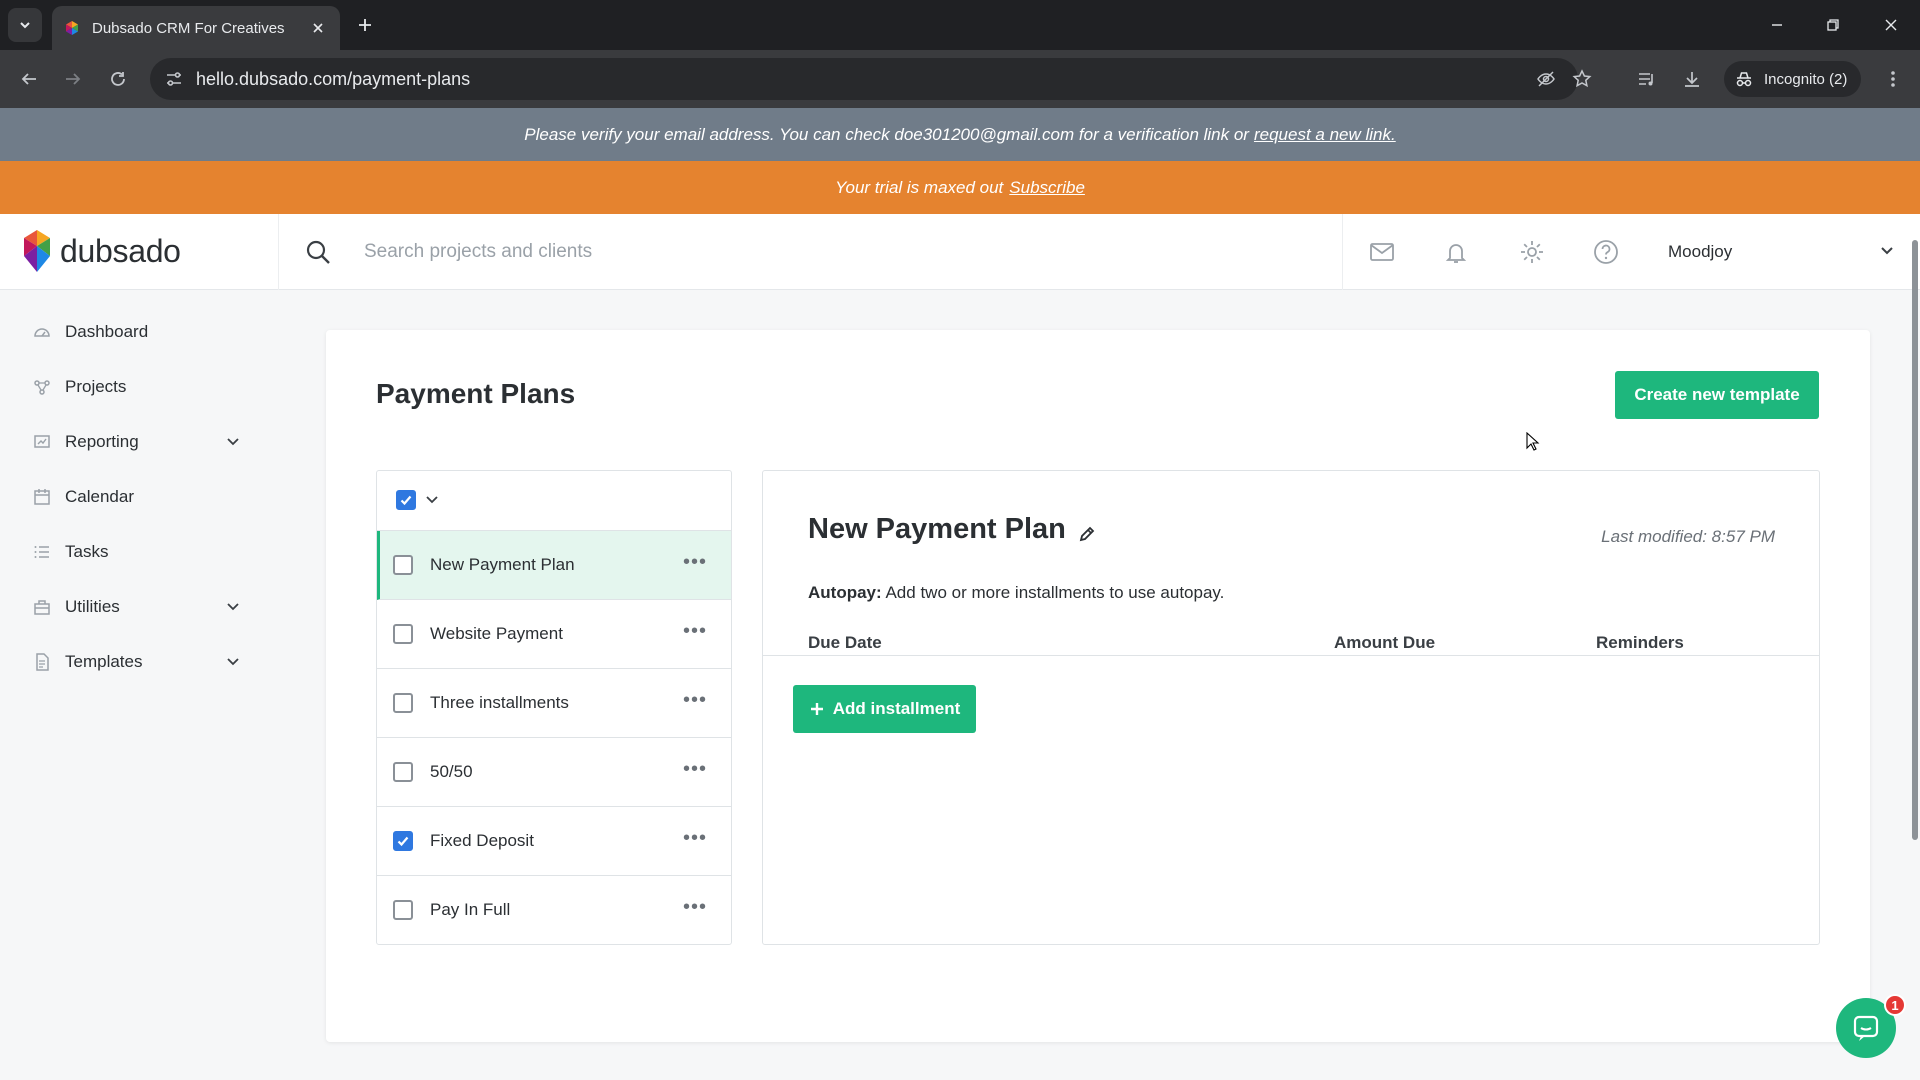 The height and width of the screenshot is (1080, 1920). I want to click on forward-icon, so click(73, 79).